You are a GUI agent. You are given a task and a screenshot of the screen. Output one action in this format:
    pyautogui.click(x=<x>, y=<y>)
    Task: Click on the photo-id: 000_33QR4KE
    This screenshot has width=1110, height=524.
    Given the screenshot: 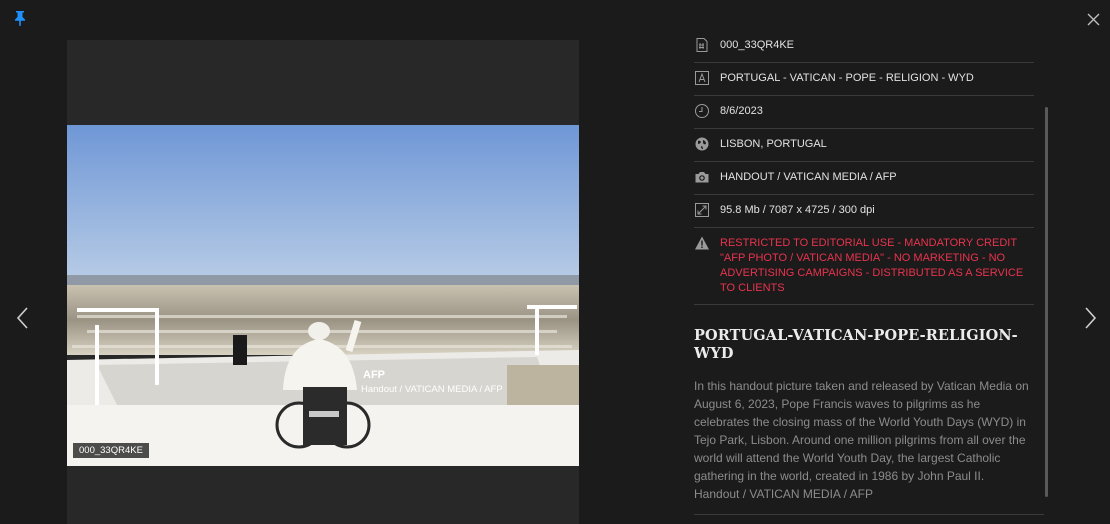 What is the action you would take?
    pyautogui.click(x=757, y=45)
    